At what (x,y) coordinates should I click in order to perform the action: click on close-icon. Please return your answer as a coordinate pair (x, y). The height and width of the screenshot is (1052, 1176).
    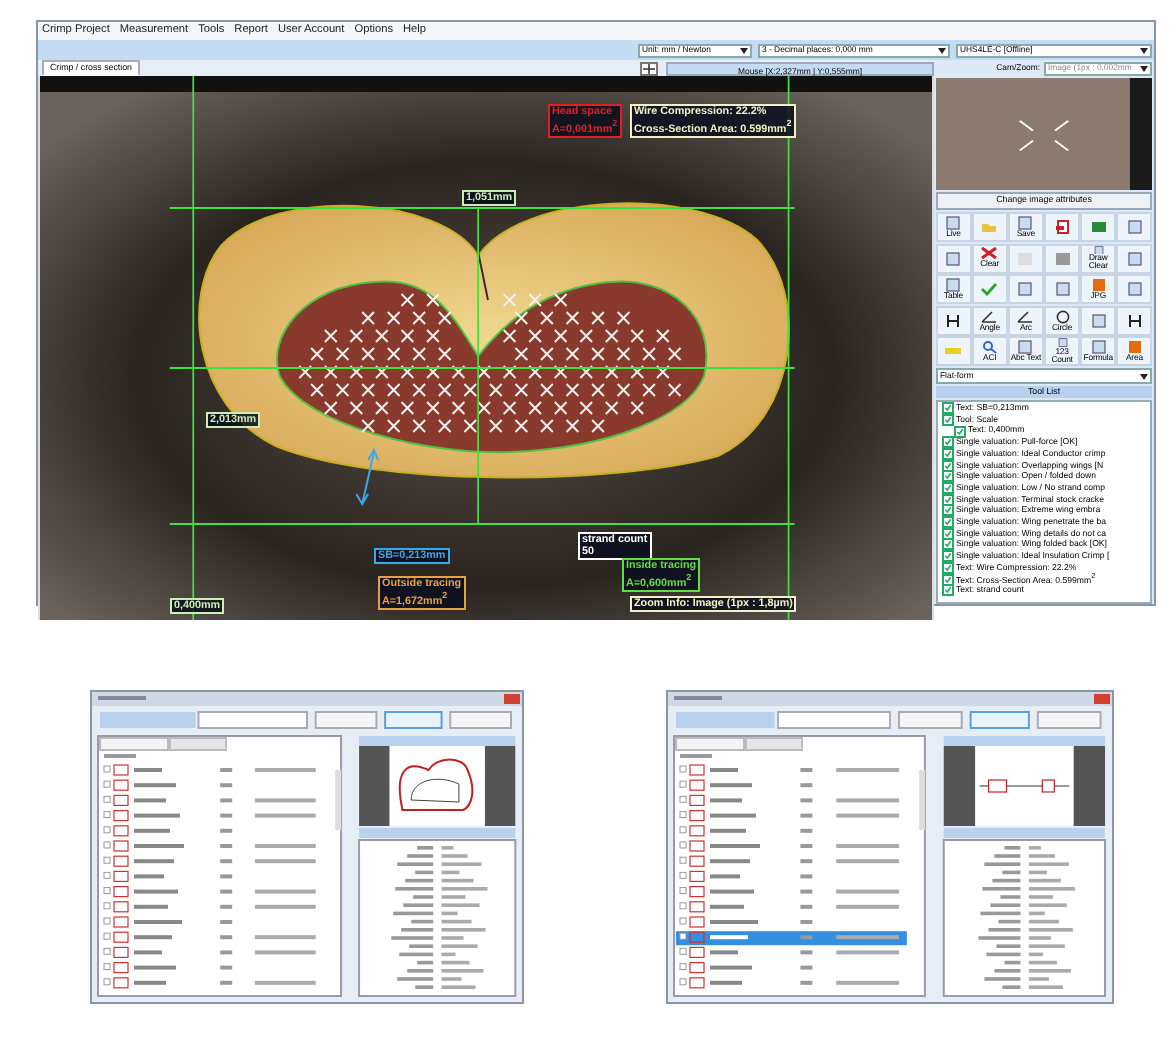
    Looking at the image, I should click on (989, 253).